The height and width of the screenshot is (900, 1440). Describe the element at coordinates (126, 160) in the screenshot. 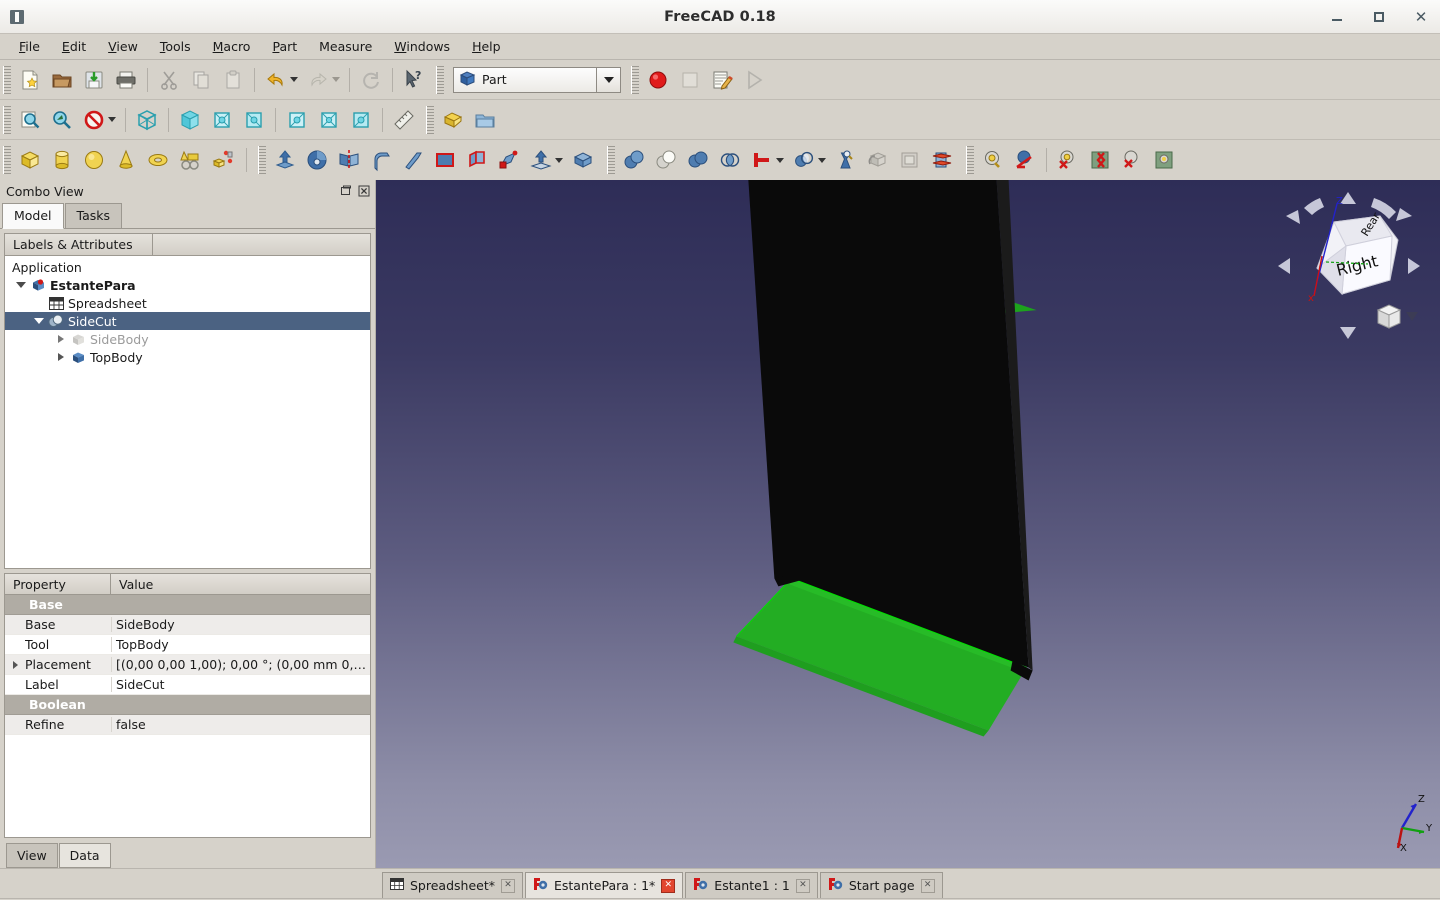

I see `cone-primitive-button` at that location.